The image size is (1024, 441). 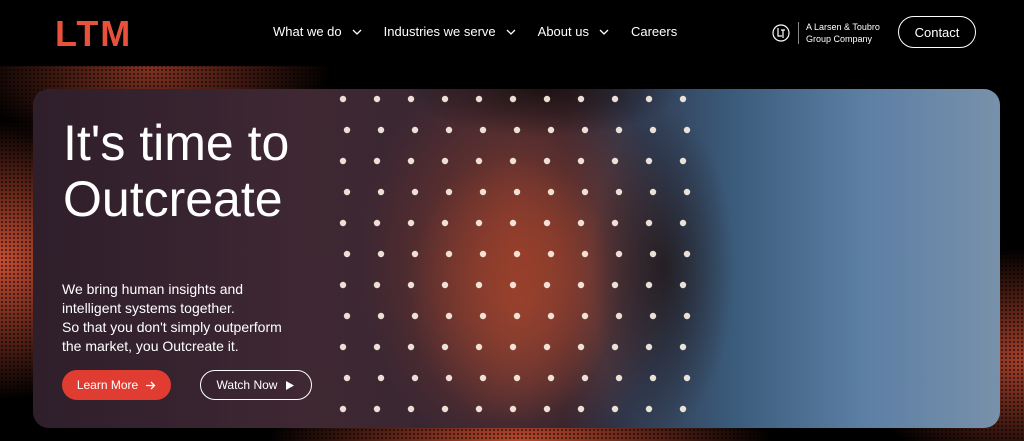 I want to click on watch-now-label: Watch Now, so click(x=247, y=385).